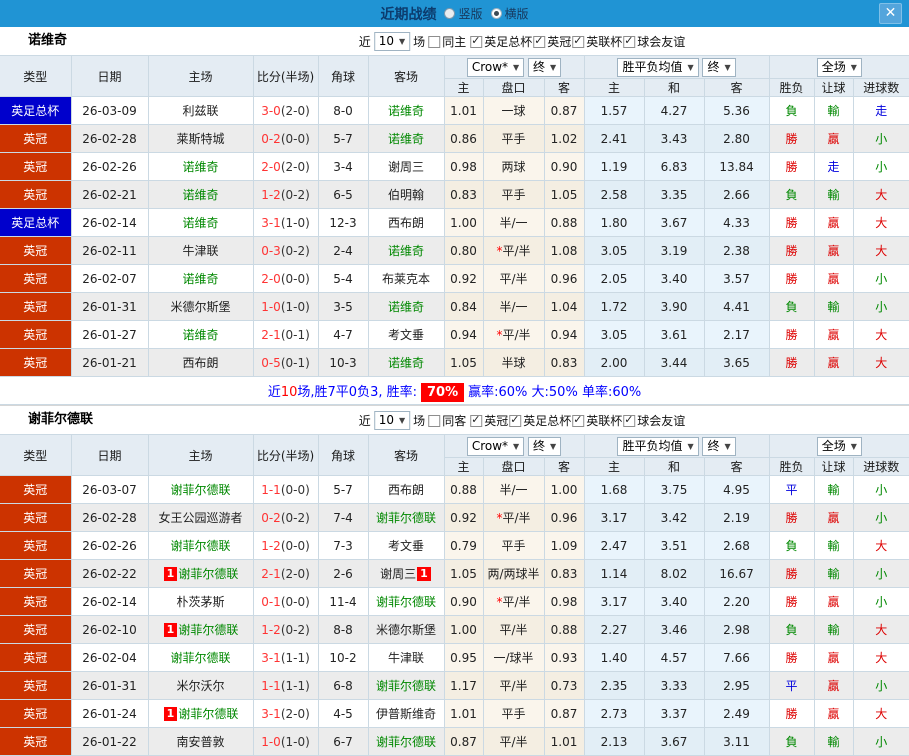 Image resolution: width=909 pixels, height=756 pixels. Describe the element at coordinates (791, 466) in the screenshot. I see `subcol-result: 胜负` at that location.